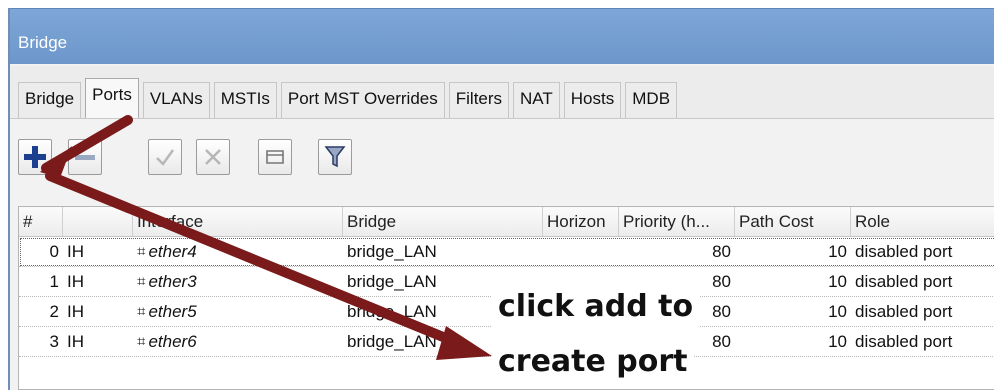 The width and height of the screenshot is (994, 390). I want to click on add-button, so click(35, 157).